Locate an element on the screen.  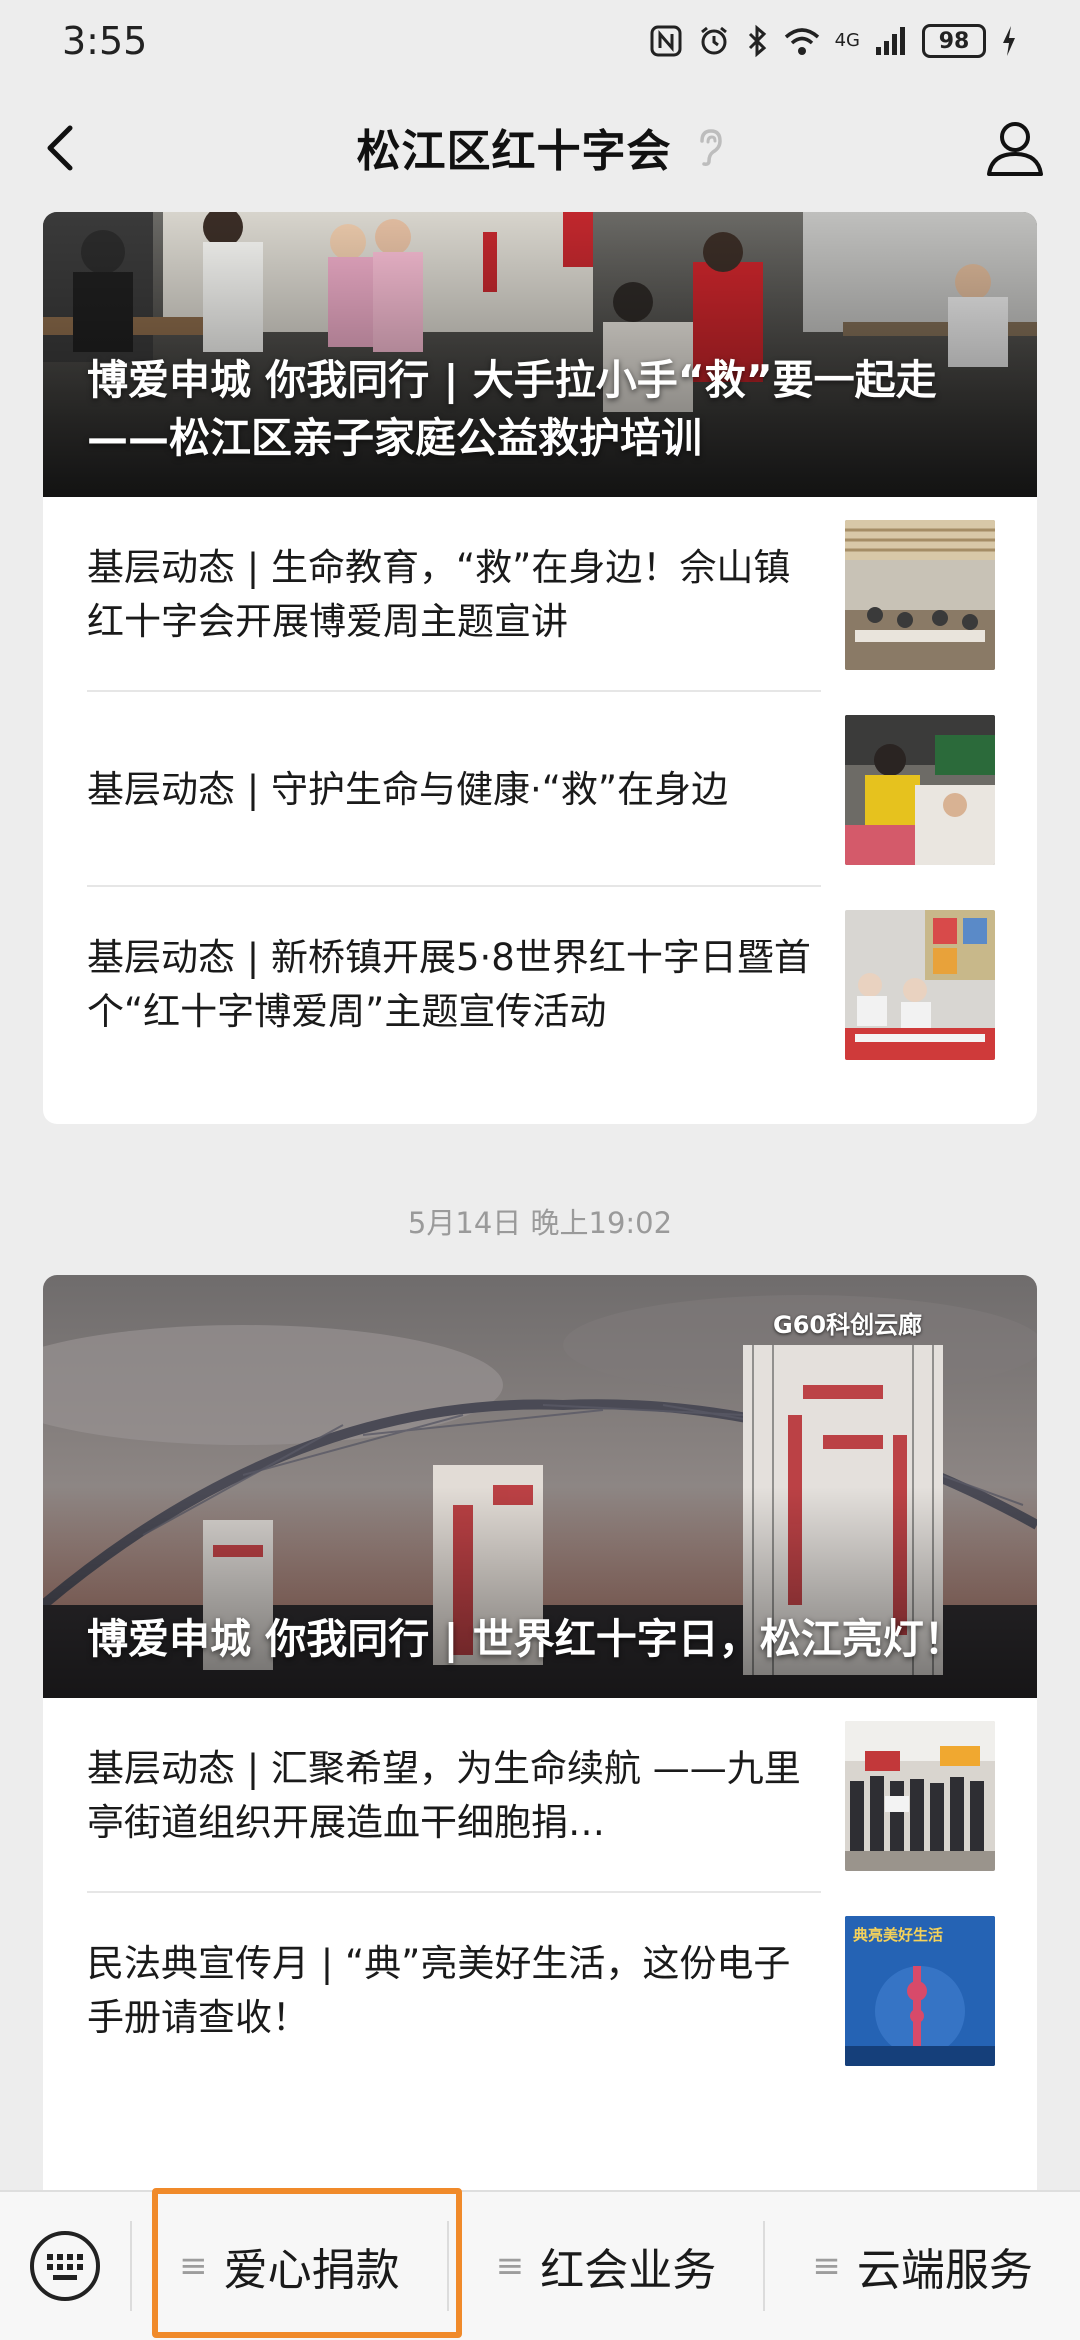
signal-icon is located at coordinates (890, 41).